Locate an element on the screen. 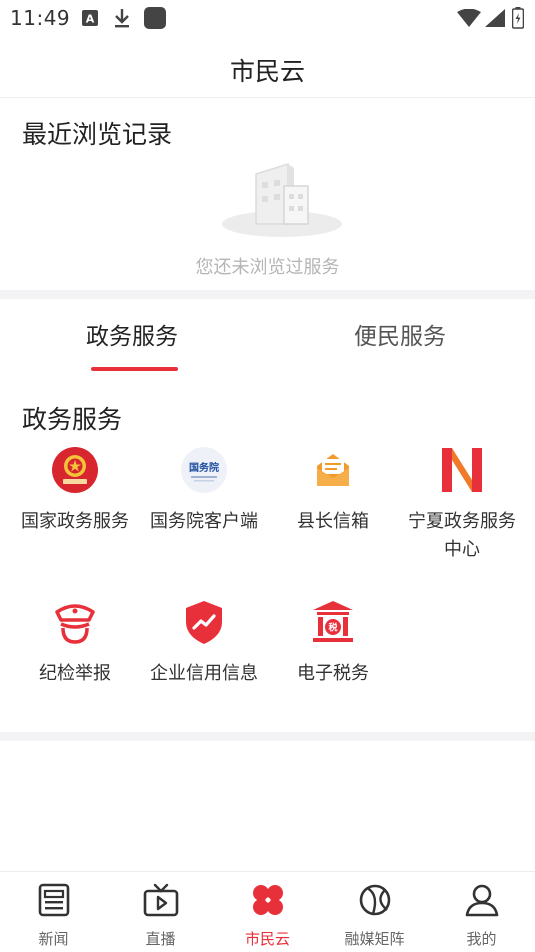  service-label: 电子税务 is located at coordinates (333, 673).